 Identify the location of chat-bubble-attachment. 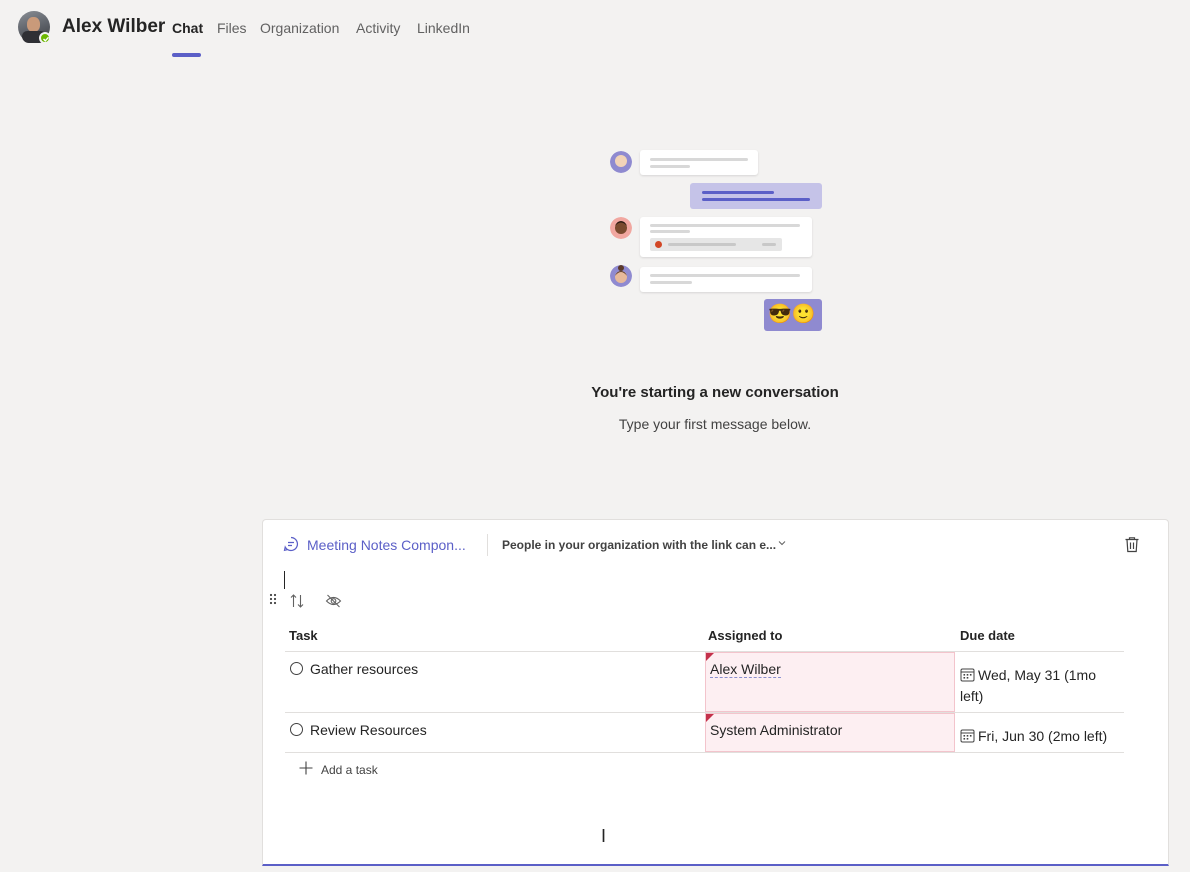
(726, 237).